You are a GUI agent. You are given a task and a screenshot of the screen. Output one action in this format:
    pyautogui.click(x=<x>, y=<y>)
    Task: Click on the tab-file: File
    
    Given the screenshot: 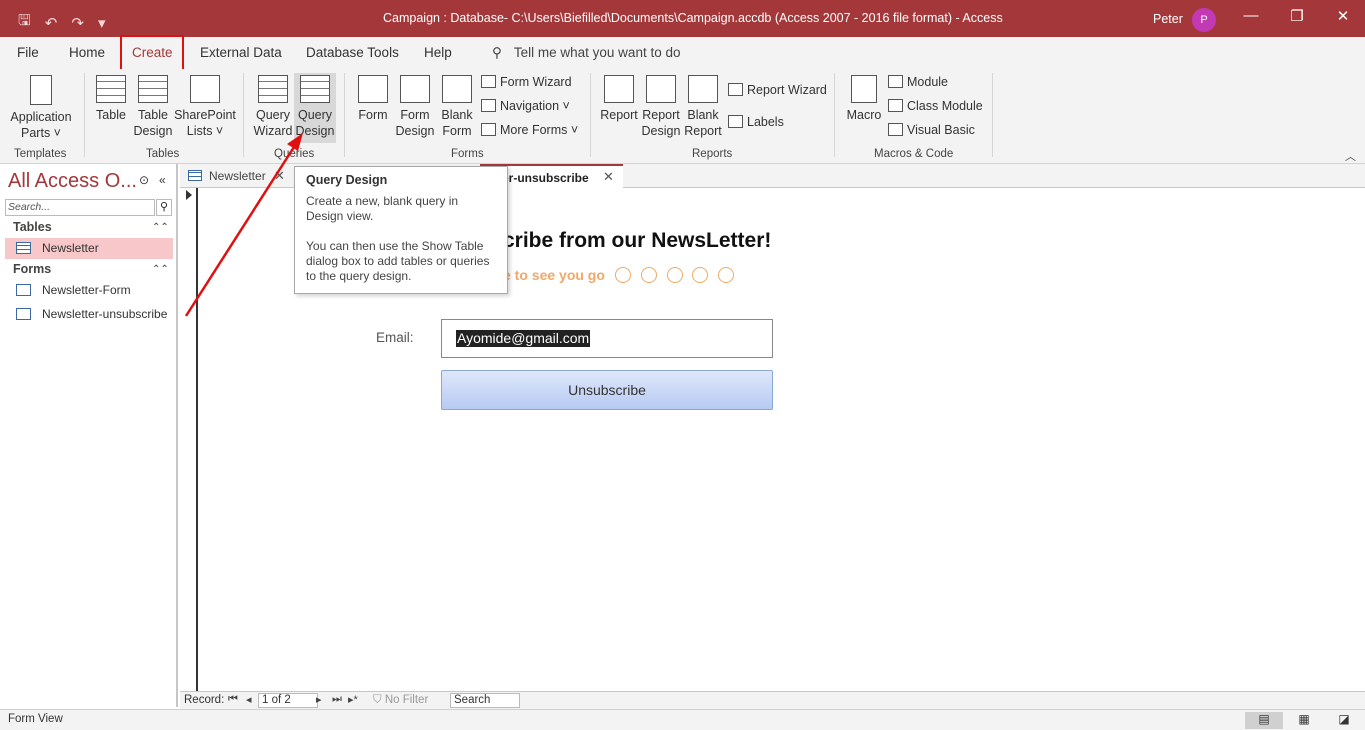 What is the action you would take?
    pyautogui.click(x=28, y=52)
    